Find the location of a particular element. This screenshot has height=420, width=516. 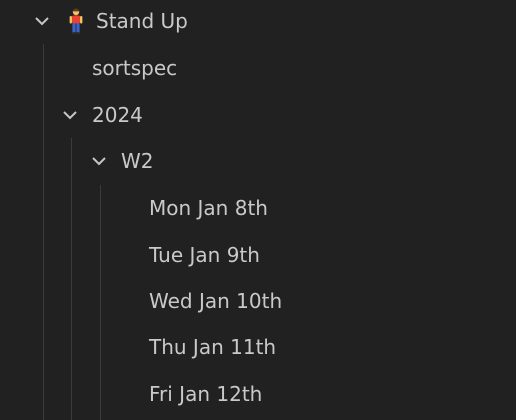

tree-item-stand-up: Stand Up is located at coordinates (258, 22).